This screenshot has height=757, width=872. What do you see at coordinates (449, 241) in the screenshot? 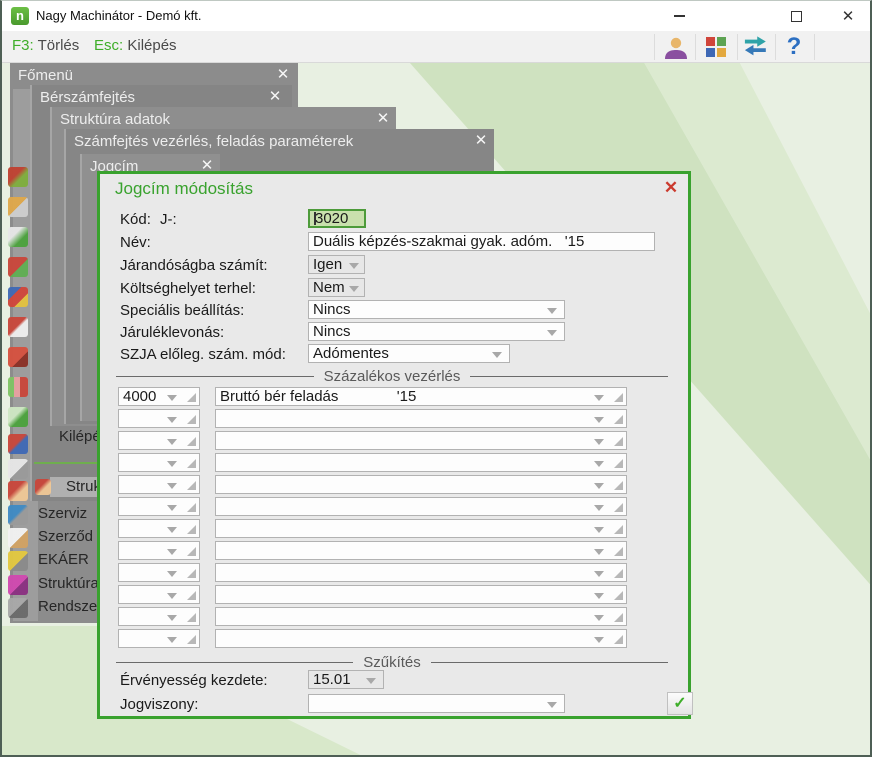
I see `nev-value: Duális képzés-szakmai gyak. adóm. '15` at bounding box center [449, 241].